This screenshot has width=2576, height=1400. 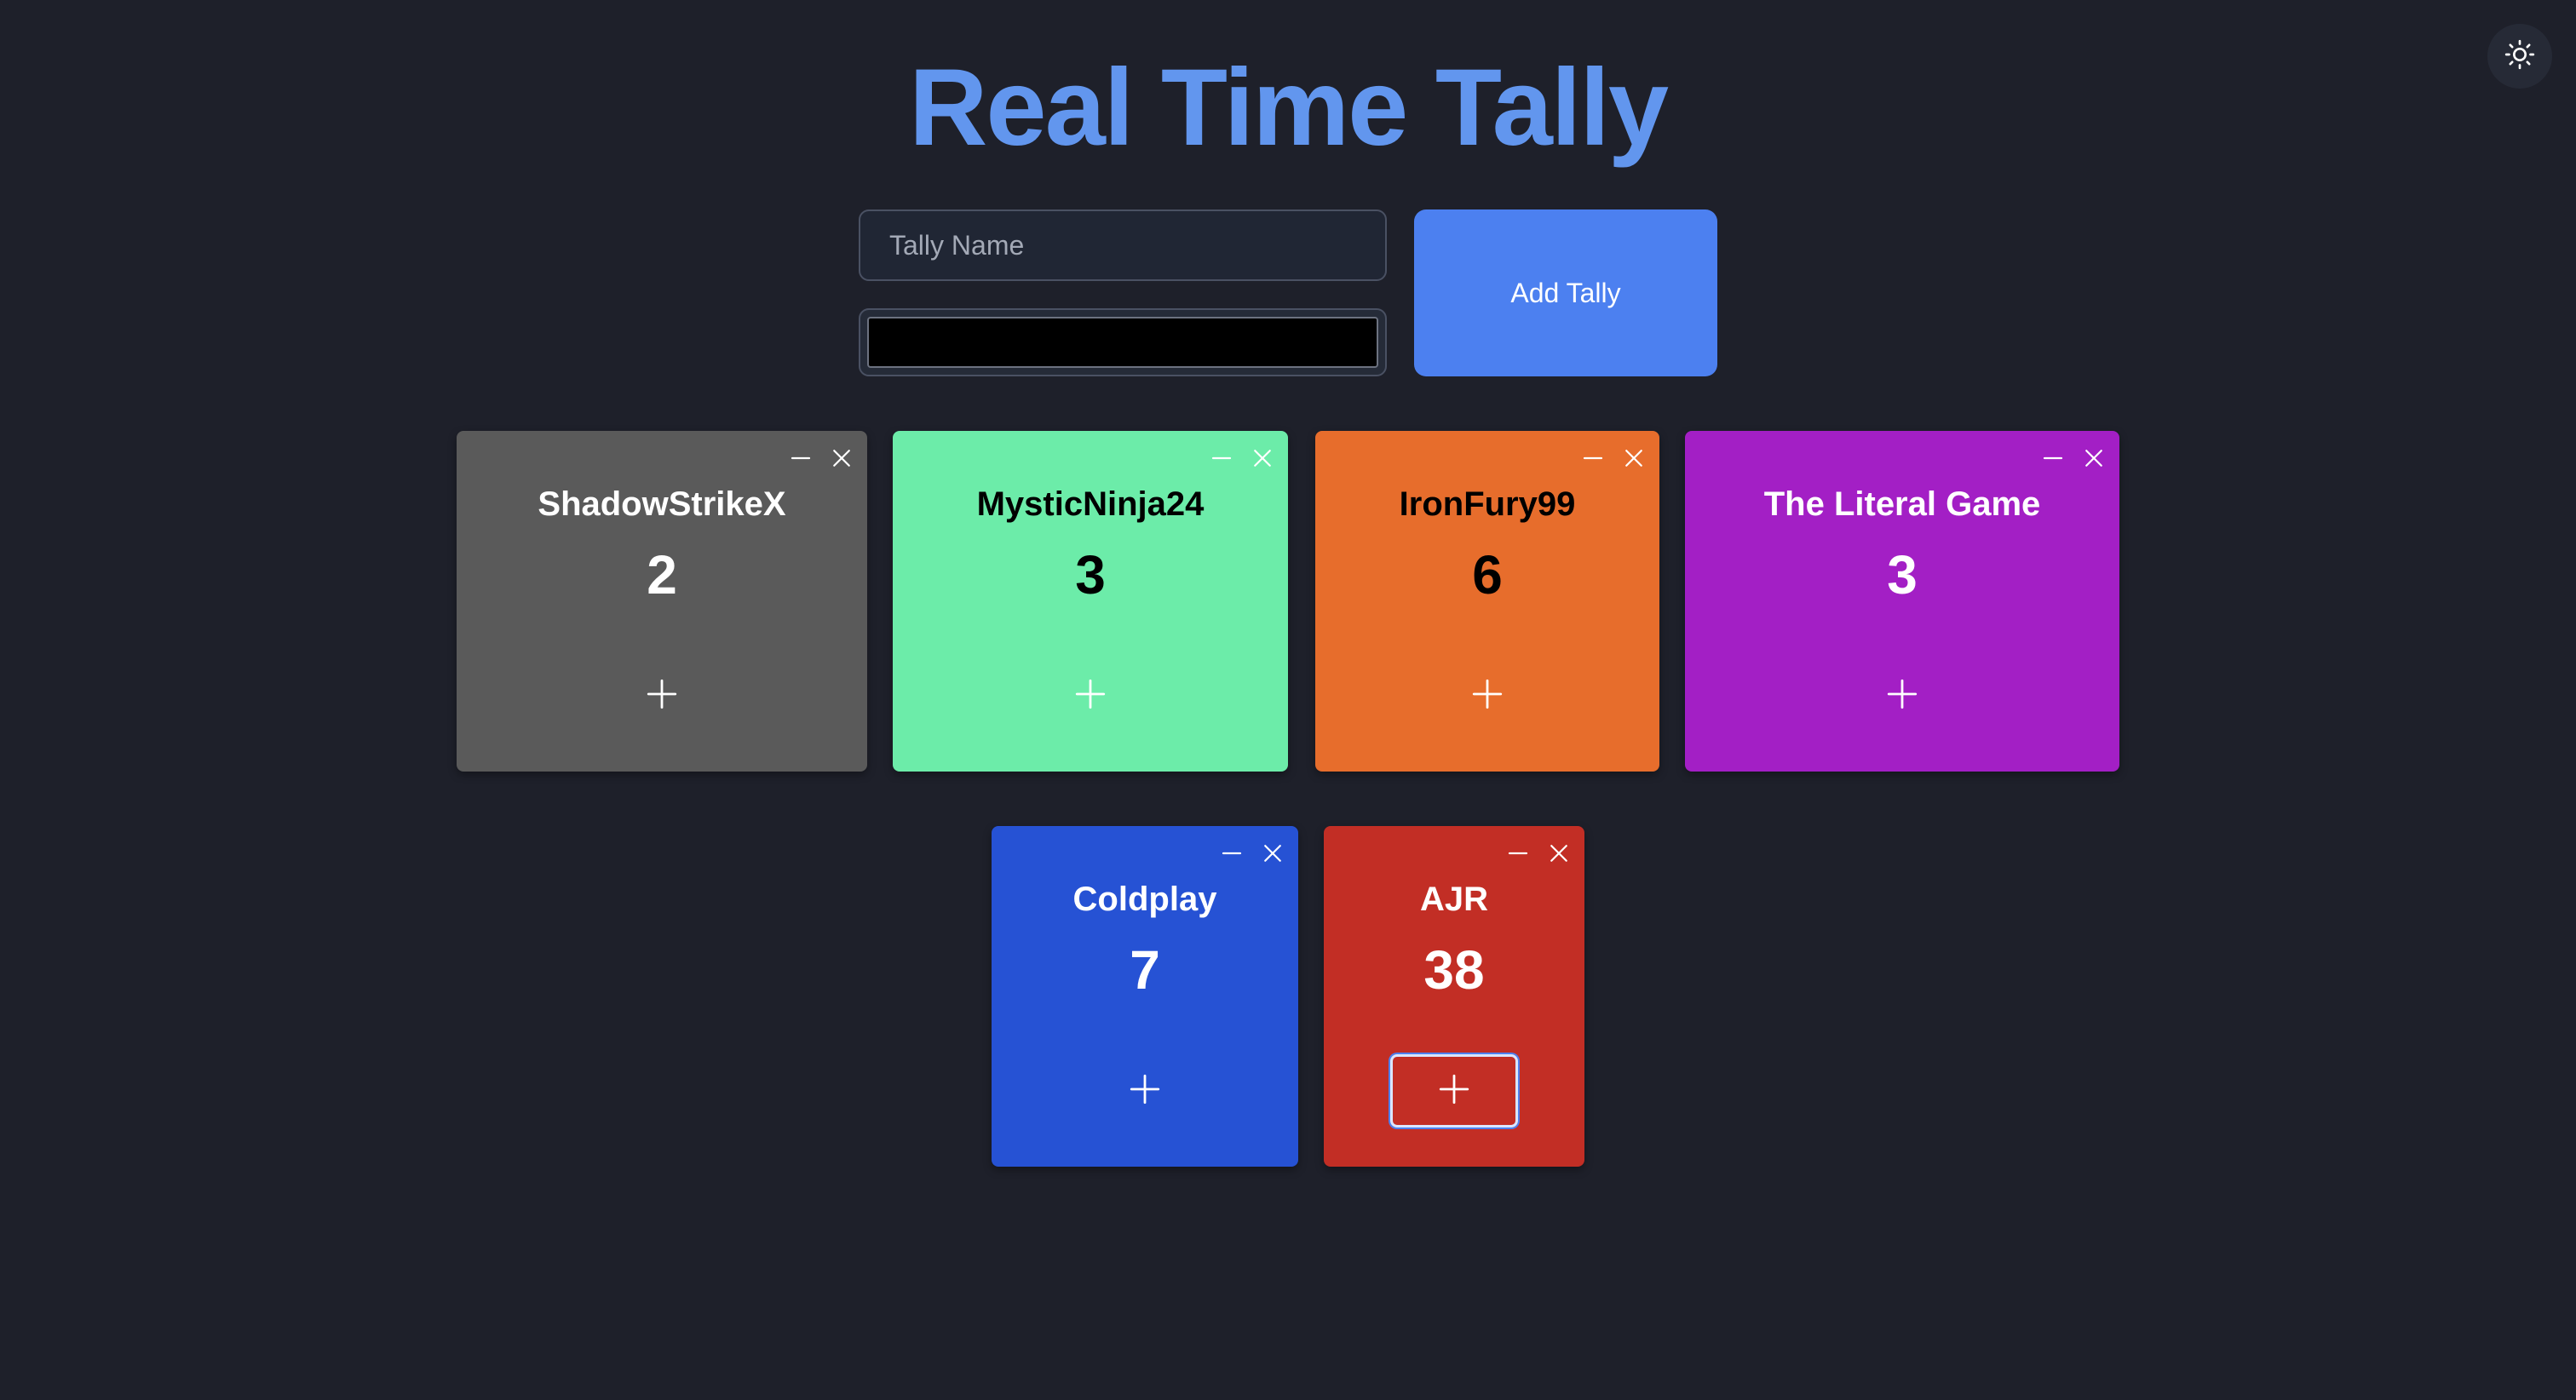 What do you see at coordinates (1488, 574) in the screenshot?
I see `tally-count: 6` at bounding box center [1488, 574].